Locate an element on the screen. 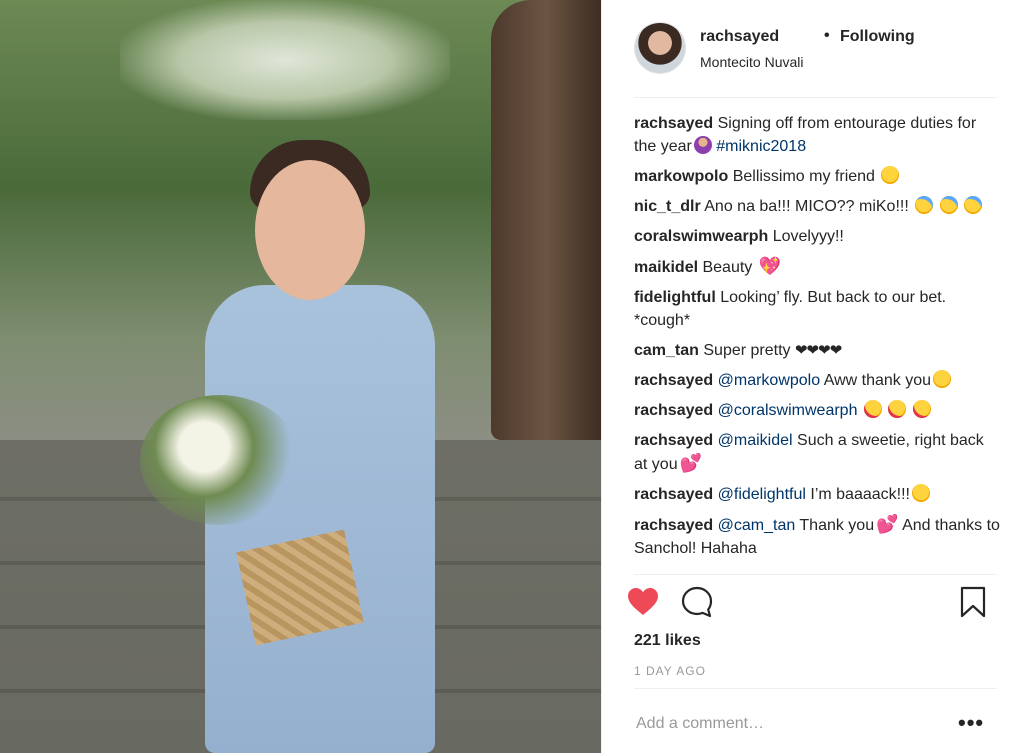 The height and width of the screenshot is (753, 1024). comment-item: rachsayed @fidelightful I’m baaaack!!! is located at coordinates (817, 494).